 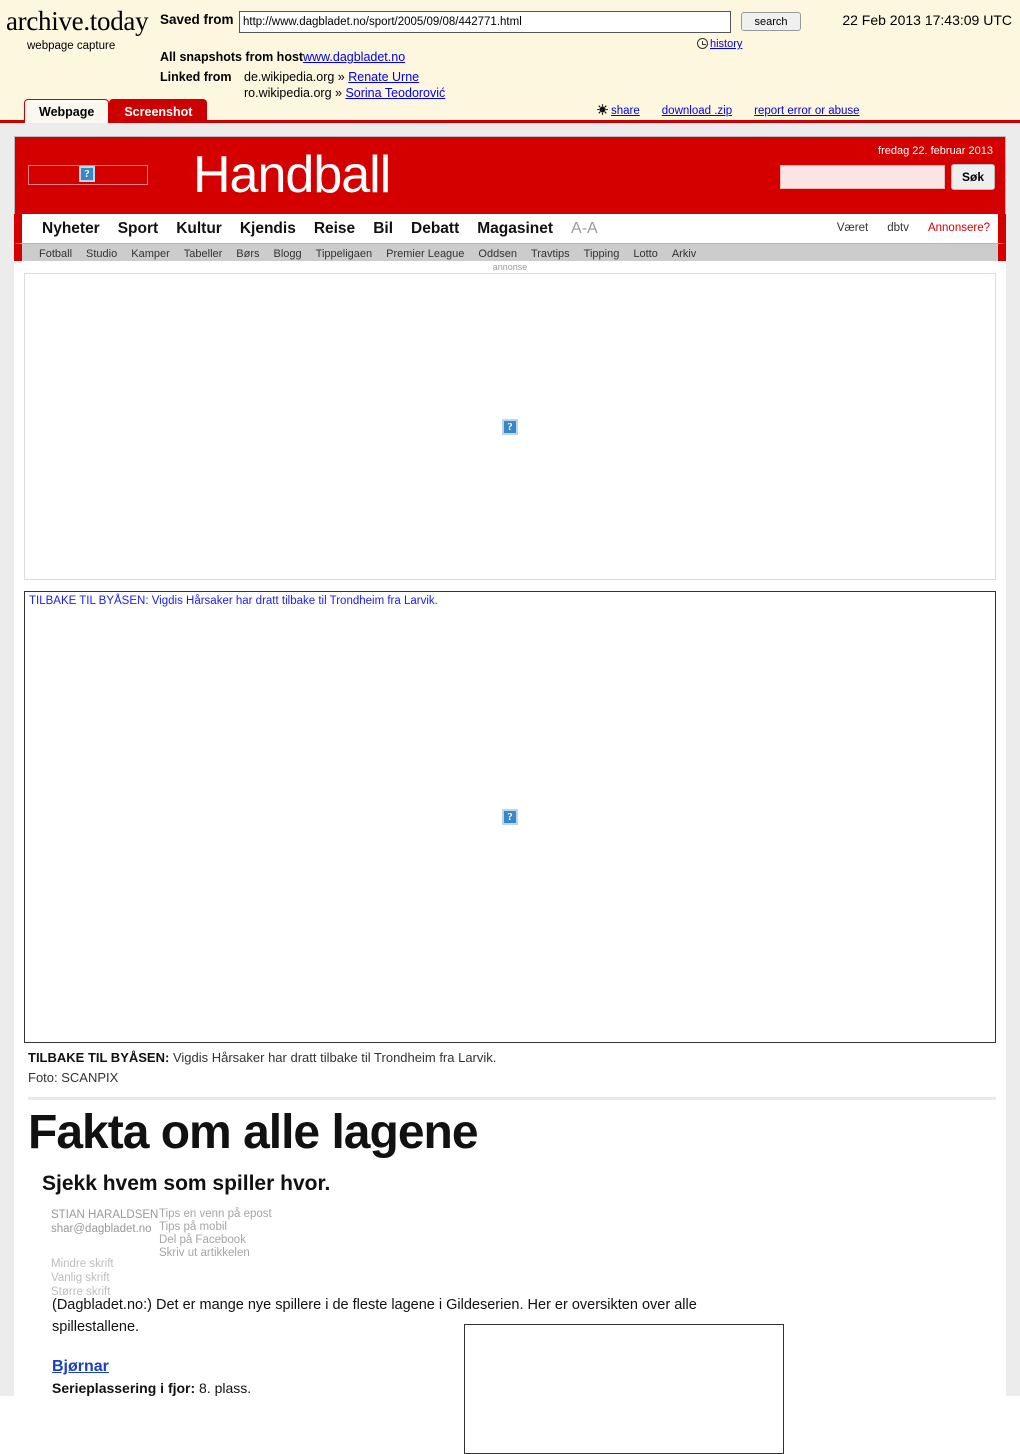 I want to click on linked-from-row-1: ro.wikipedia.org » Sorina Teodorović, so click(x=344, y=93).